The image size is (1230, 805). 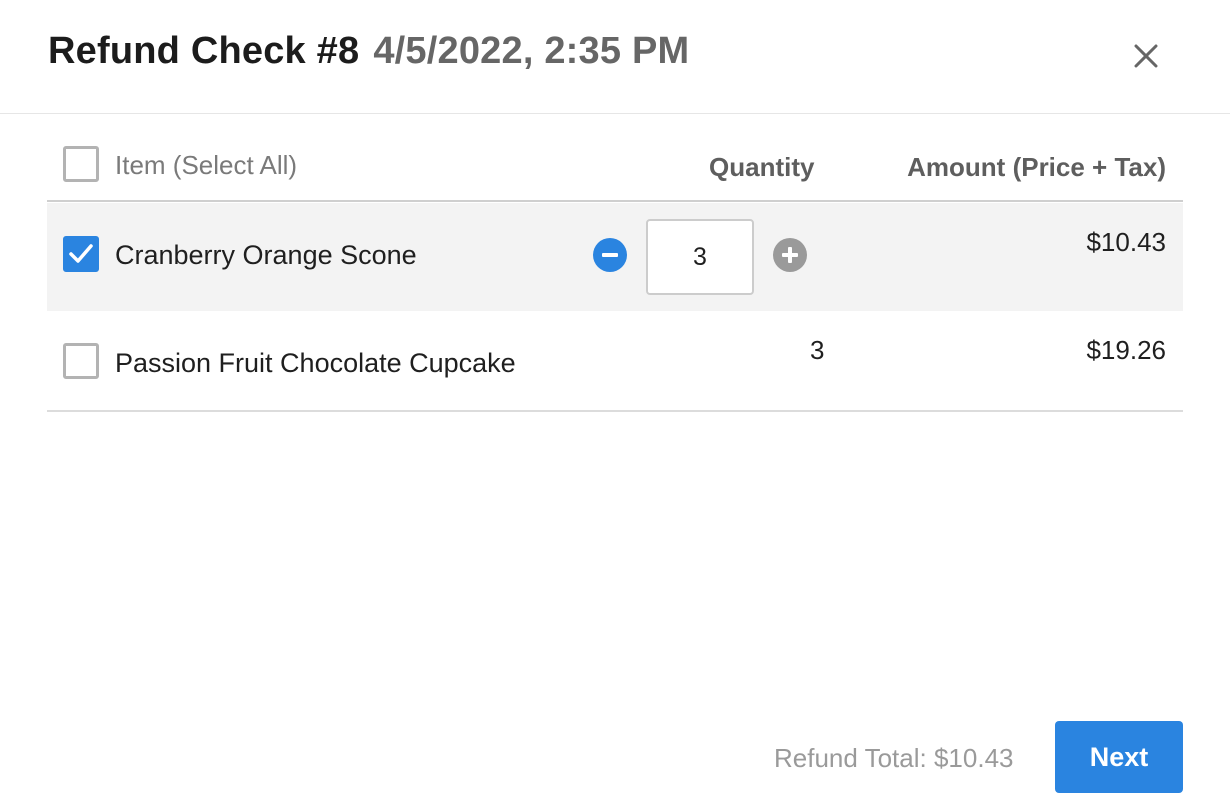 I want to click on dialog-header: Refund Check #8 4/5/2022, 2:35 PM, so click(x=615, y=57).